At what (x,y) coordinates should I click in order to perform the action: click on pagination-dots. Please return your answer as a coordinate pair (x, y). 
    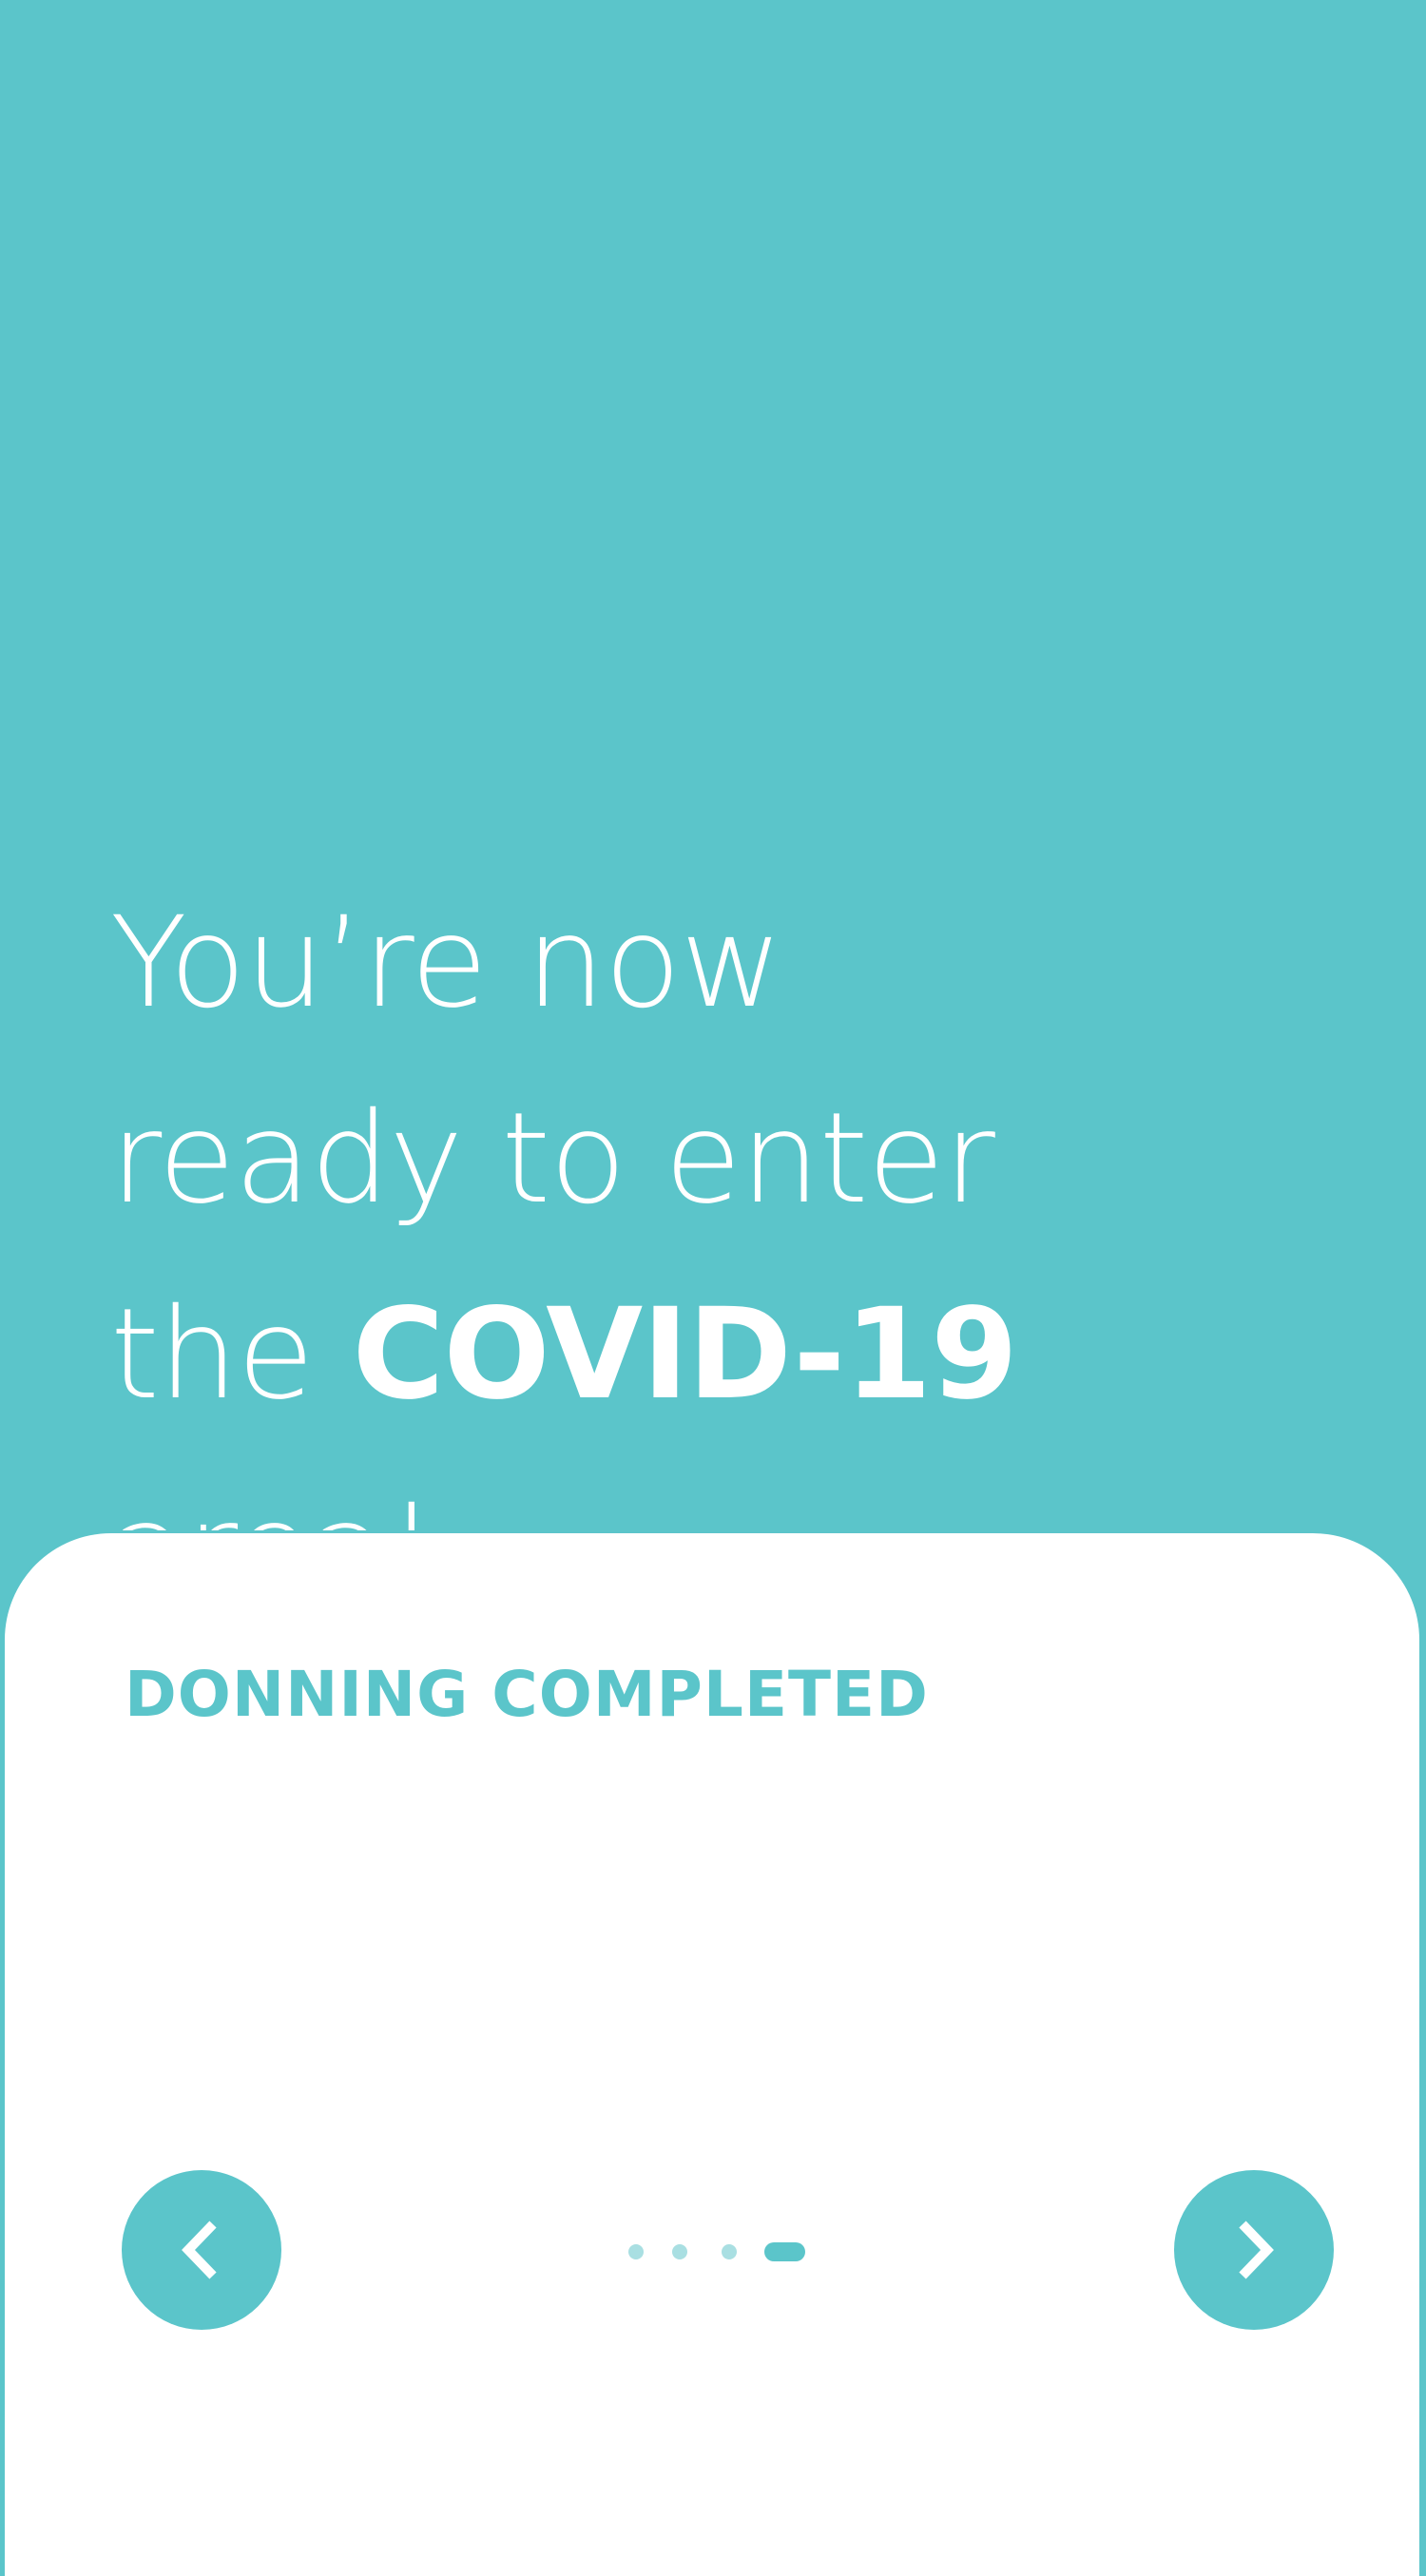
    Looking at the image, I should click on (718, 2251).